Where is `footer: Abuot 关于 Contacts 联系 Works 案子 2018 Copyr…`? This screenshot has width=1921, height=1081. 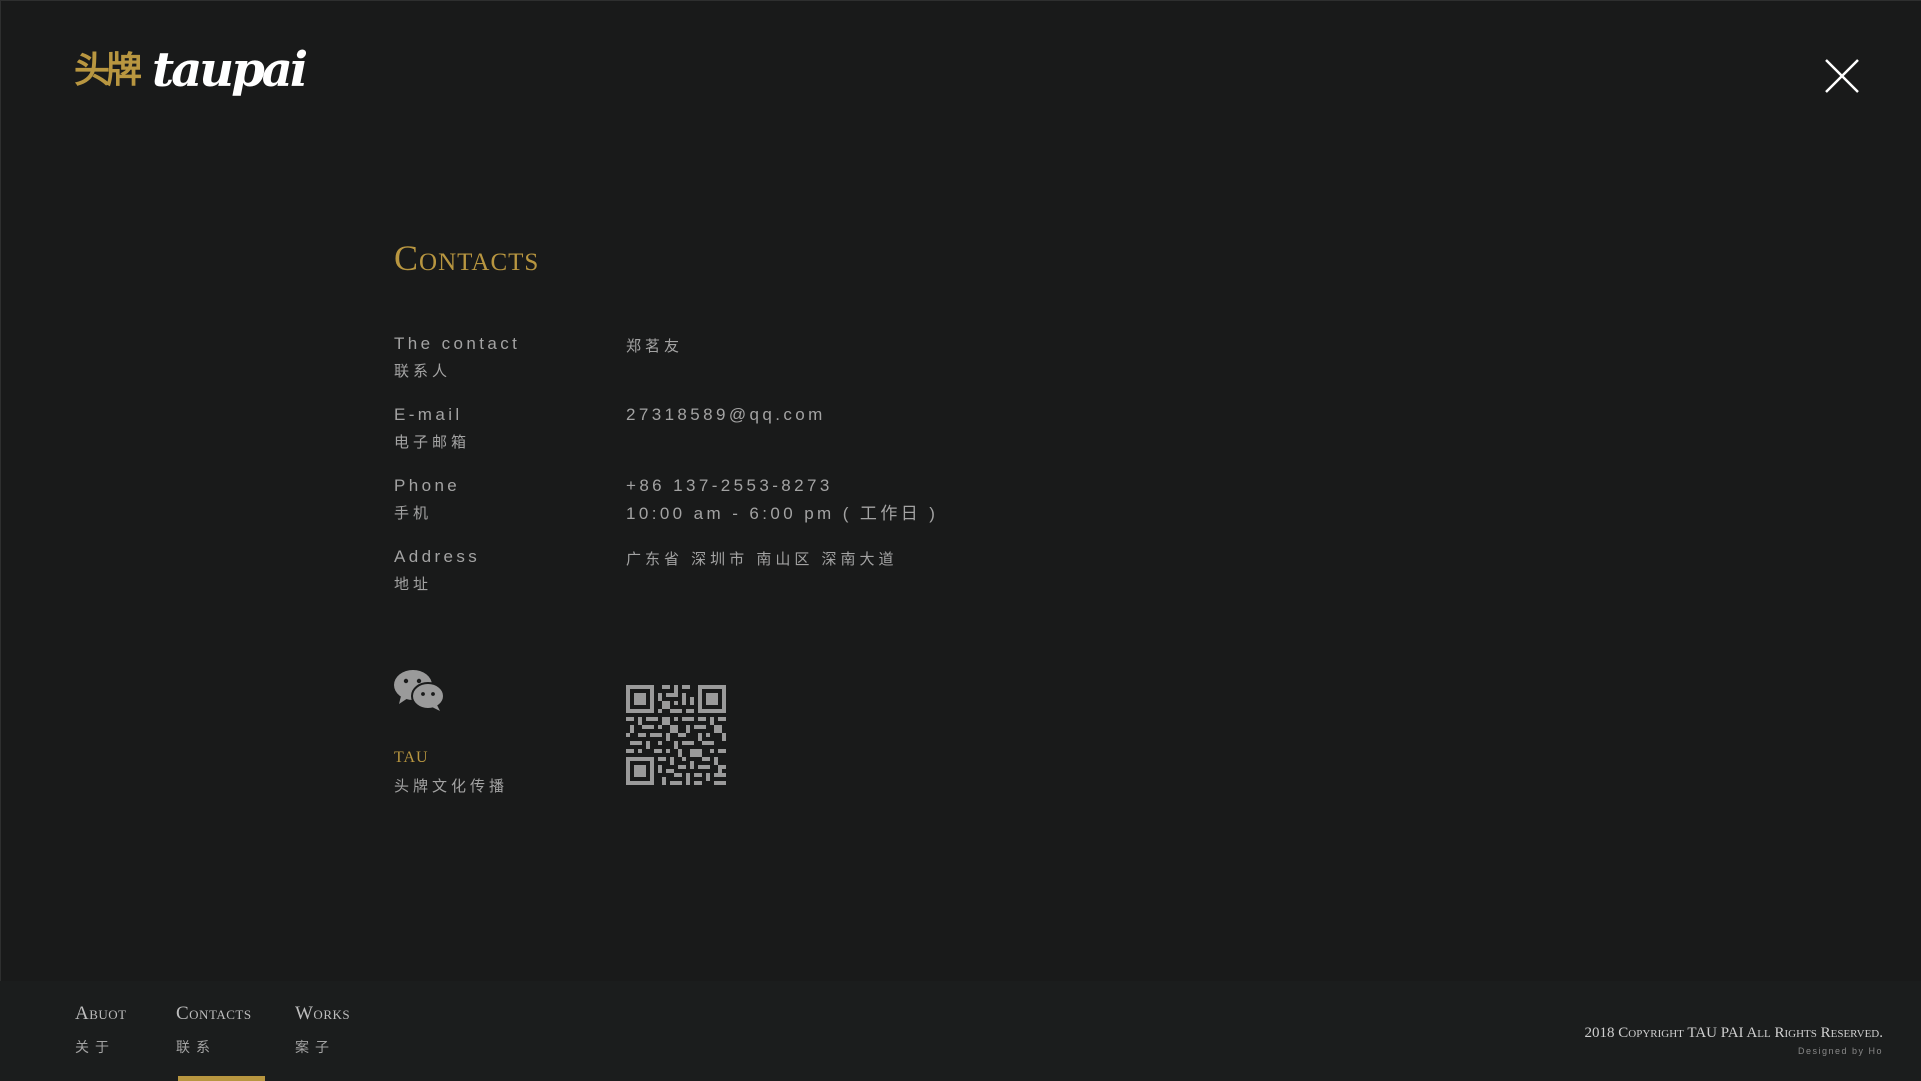
footer: Abuot 关于 Contacts 联系 Works 案子 2018 Copyr… is located at coordinates (960, 1031).